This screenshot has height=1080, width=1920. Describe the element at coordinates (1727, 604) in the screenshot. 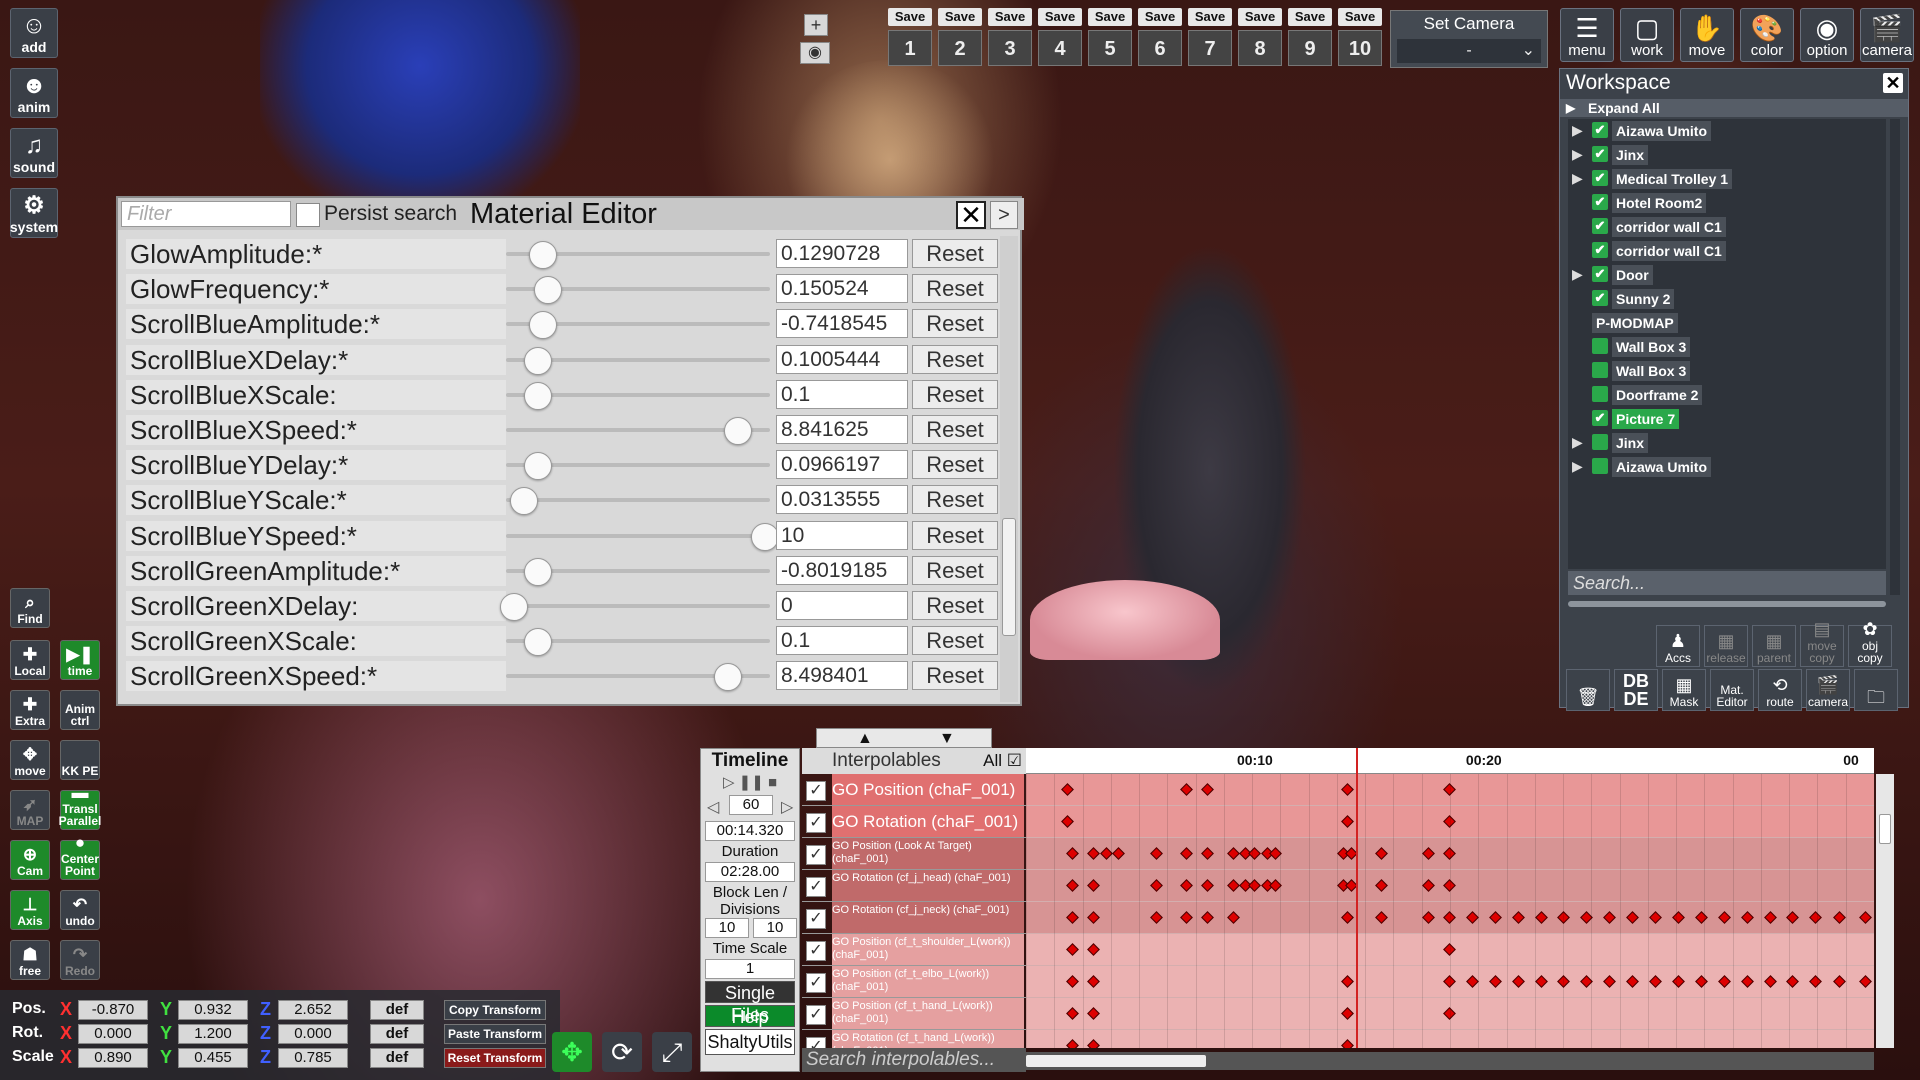

I see `workspace-hscrollbar` at that location.